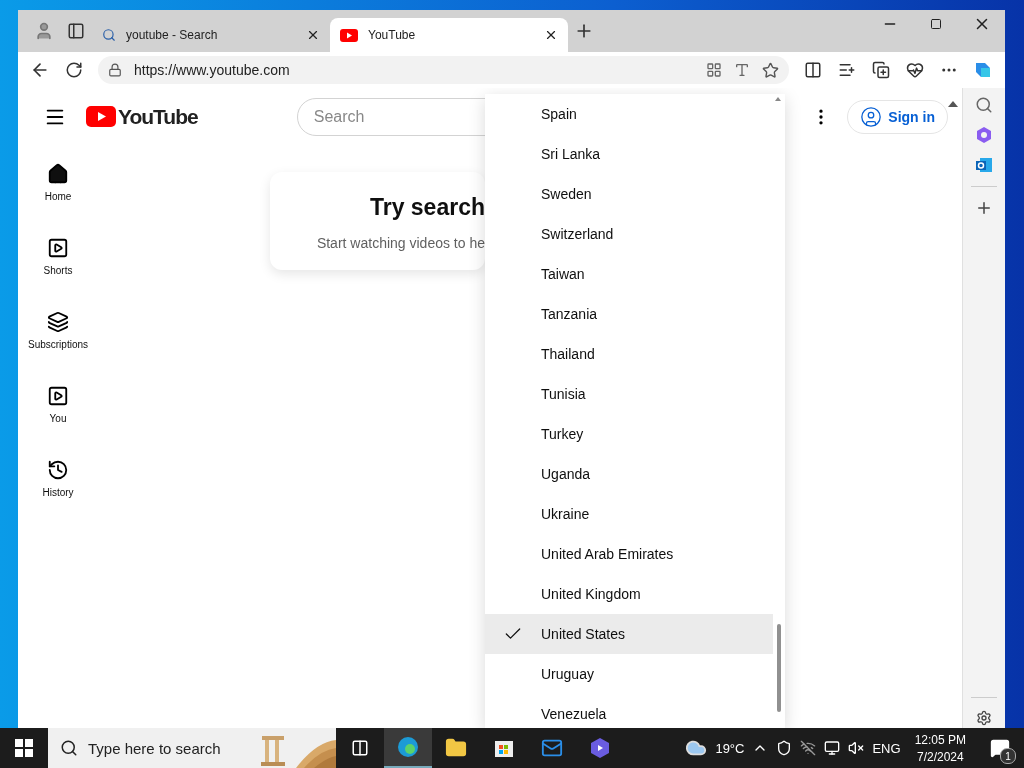 This screenshot has height=768, width=1024. What do you see at coordinates (629, 354) in the screenshot?
I see `country-option: Thailand` at bounding box center [629, 354].